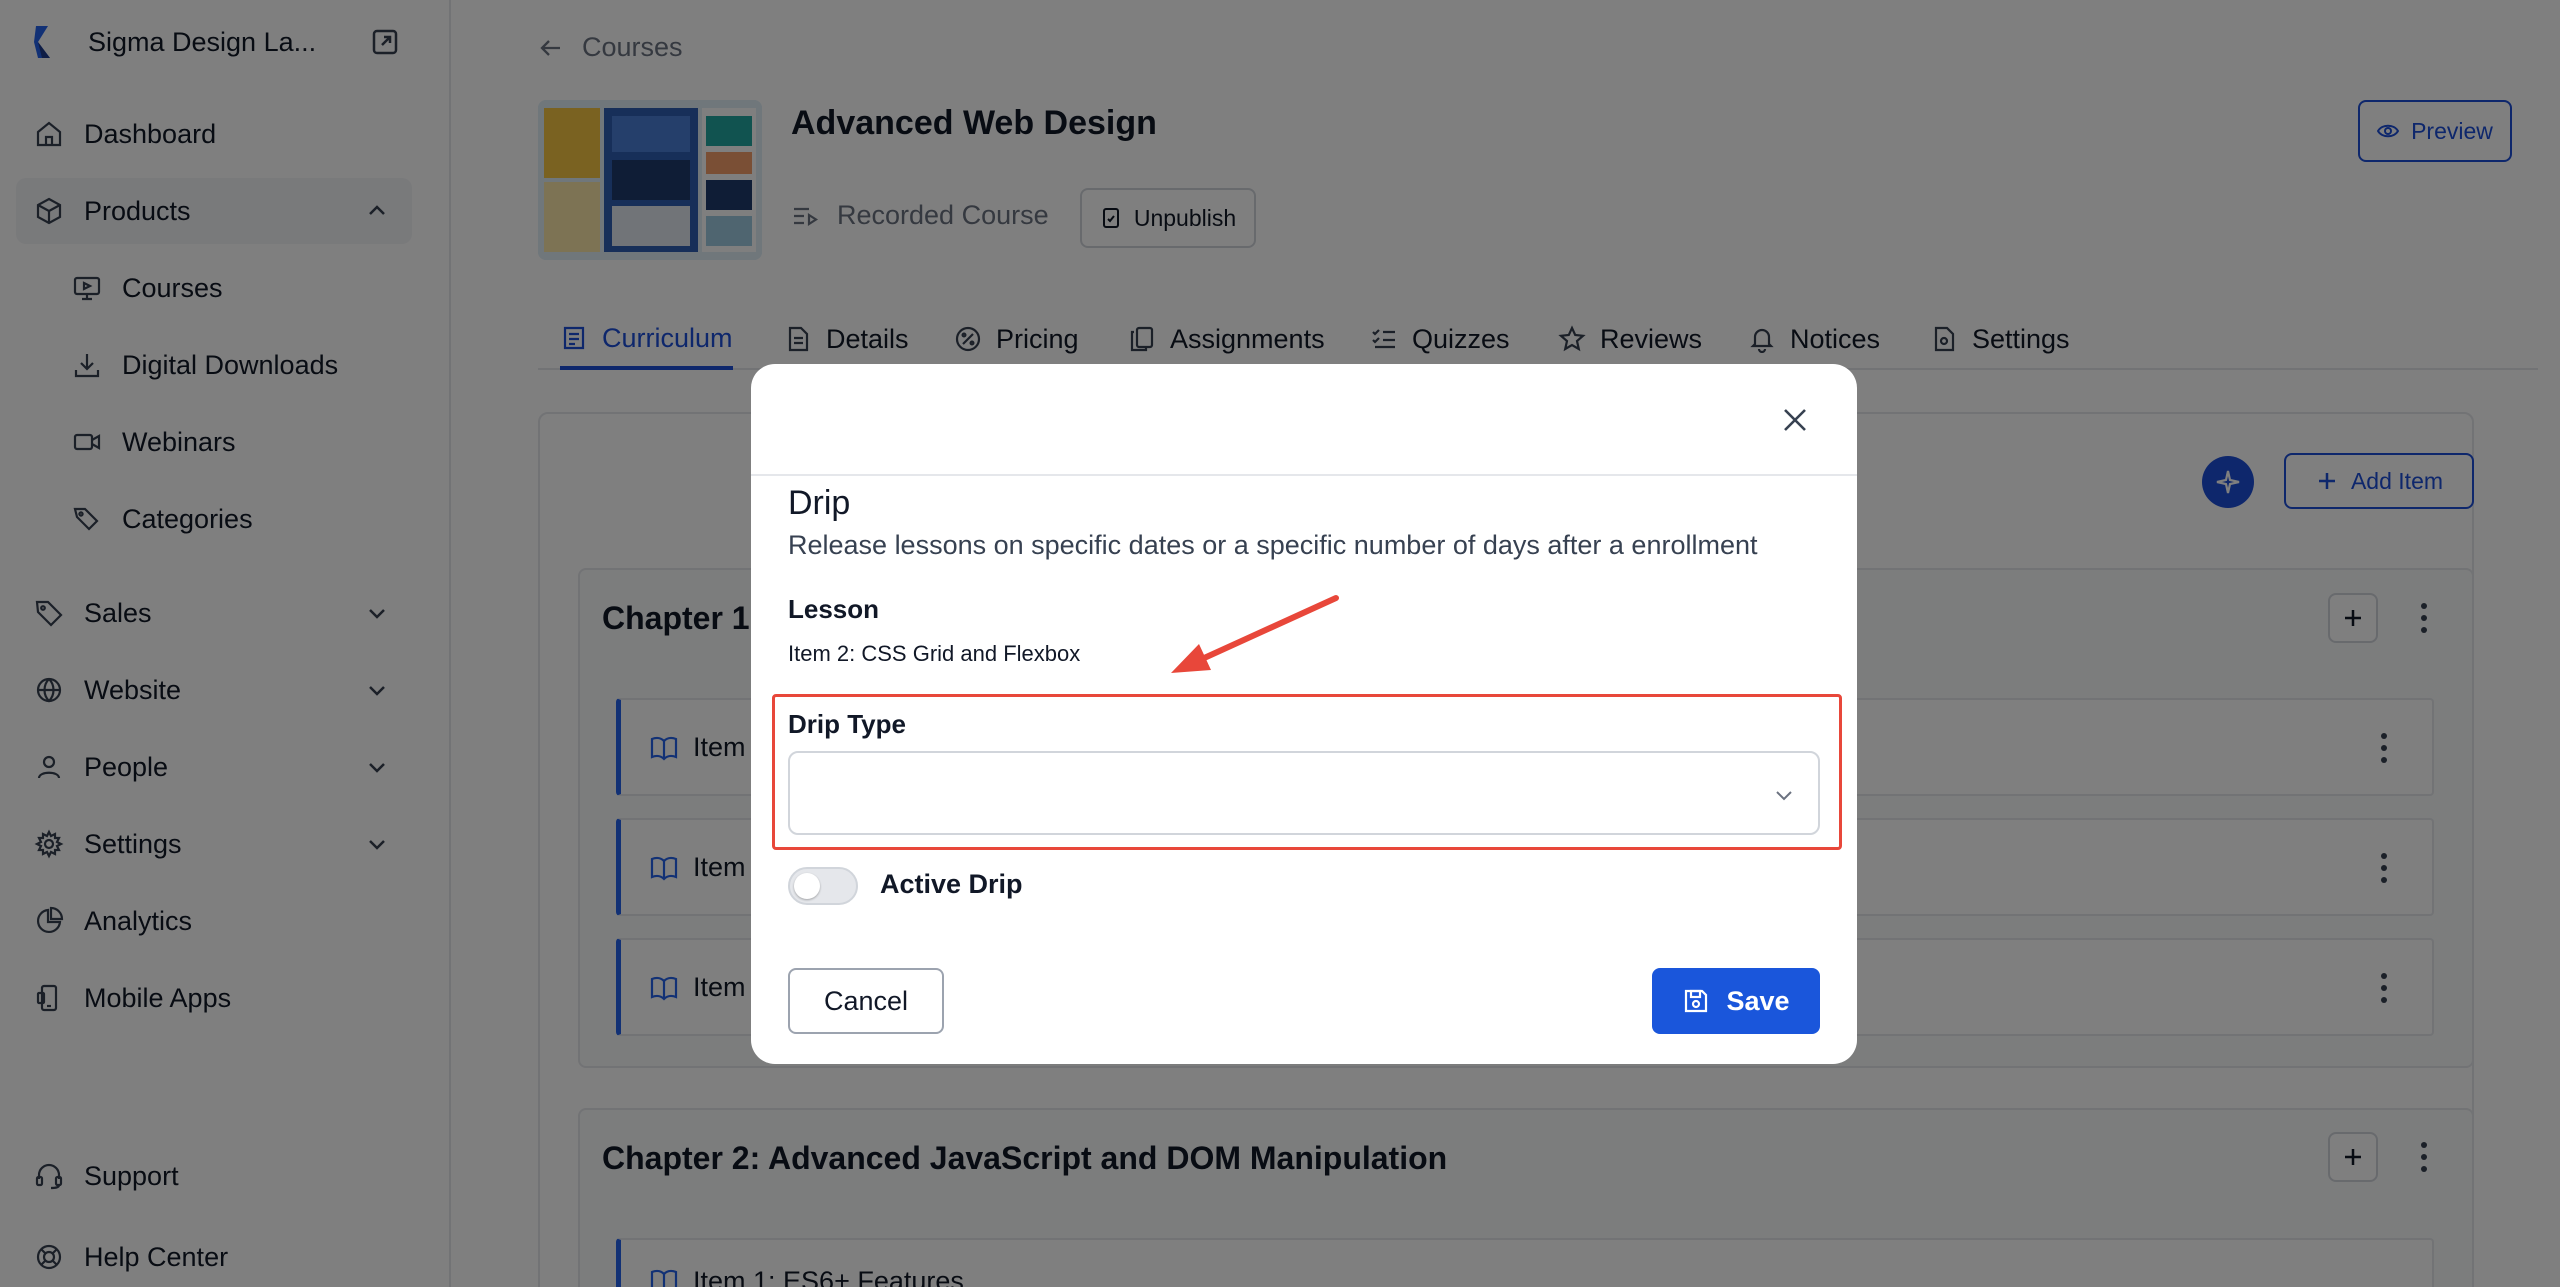 The height and width of the screenshot is (1287, 2560). Describe the element at coordinates (807, 886) in the screenshot. I see `toggle-knob` at that location.